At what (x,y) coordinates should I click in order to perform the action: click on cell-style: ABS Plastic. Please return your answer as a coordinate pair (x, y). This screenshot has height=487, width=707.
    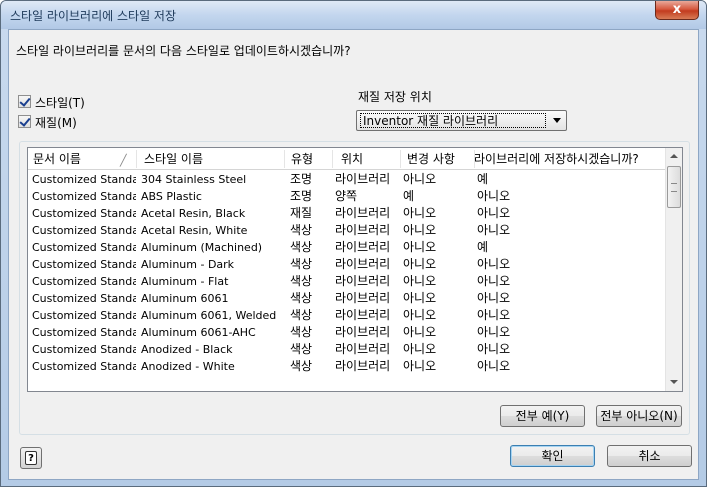
    Looking at the image, I should click on (171, 196).